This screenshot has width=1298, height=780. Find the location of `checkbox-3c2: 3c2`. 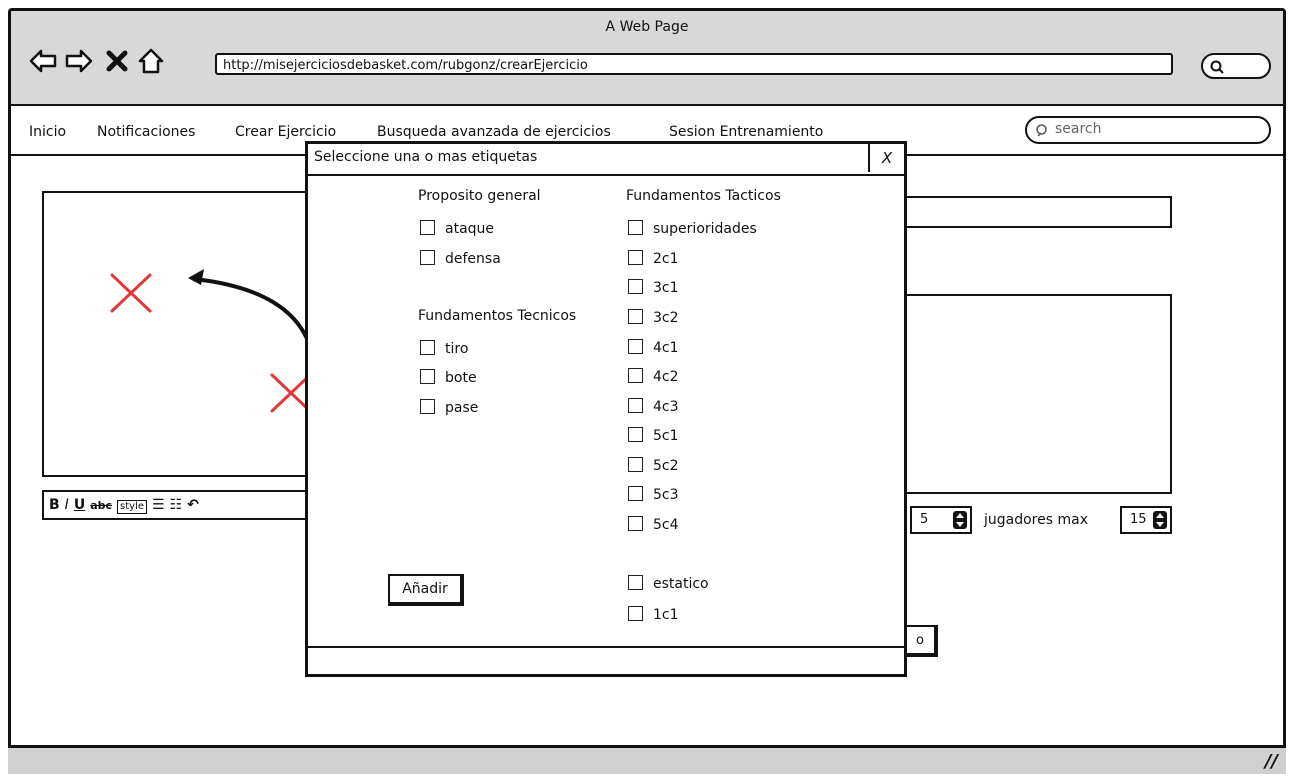

checkbox-3c2: 3c2 is located at coordinates (653, 318).